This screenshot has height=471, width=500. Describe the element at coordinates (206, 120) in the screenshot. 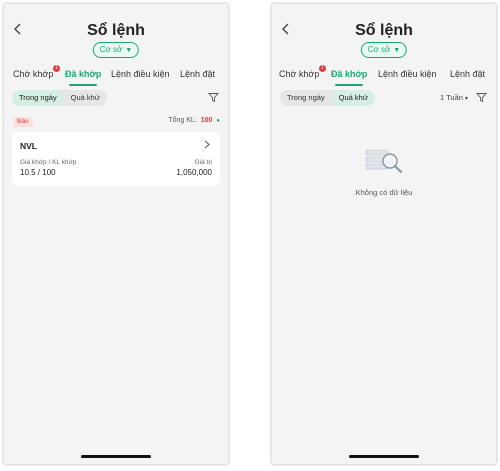

I see `total-volume-value: 100` at that location.